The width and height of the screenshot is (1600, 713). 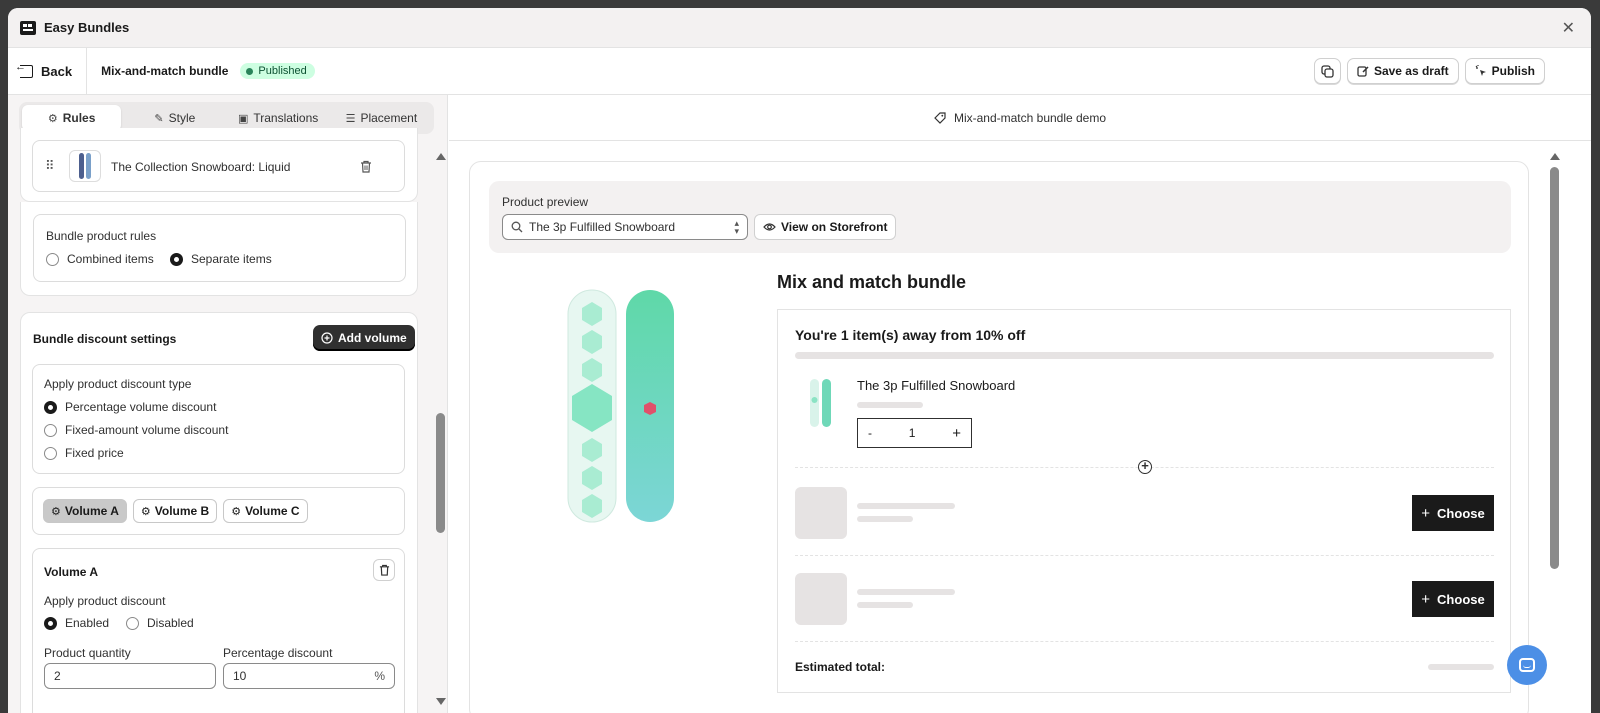 What do you see at coordinates (87, 623) in the screenshot?
I see `radio-enabled-label: Enabled` at bounding box center [87, 623].